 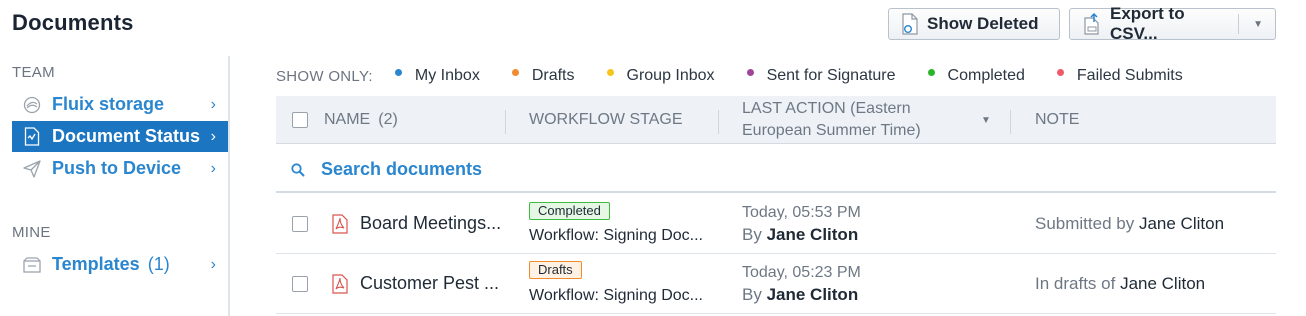 I want to click on filter-drafts: Drafts, so click(x=543, y=76).